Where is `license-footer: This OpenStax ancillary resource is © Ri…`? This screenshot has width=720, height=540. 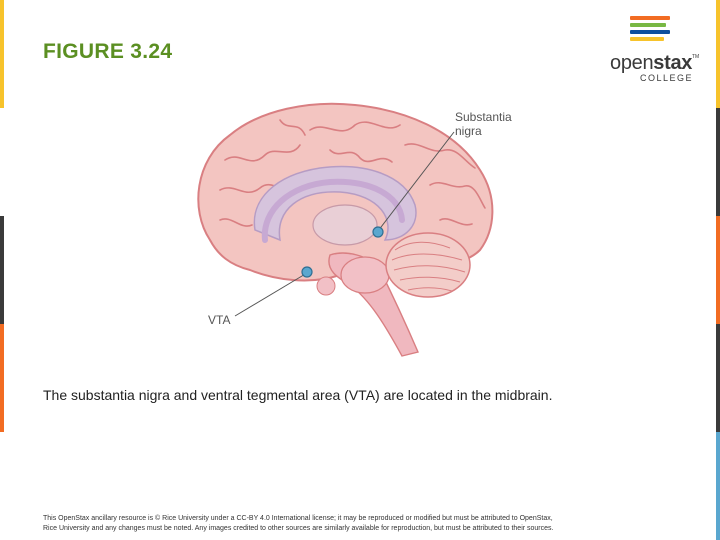
license-footer: This OpenStax ancillary resource is © Ri… is located at coordinates (343, 524).